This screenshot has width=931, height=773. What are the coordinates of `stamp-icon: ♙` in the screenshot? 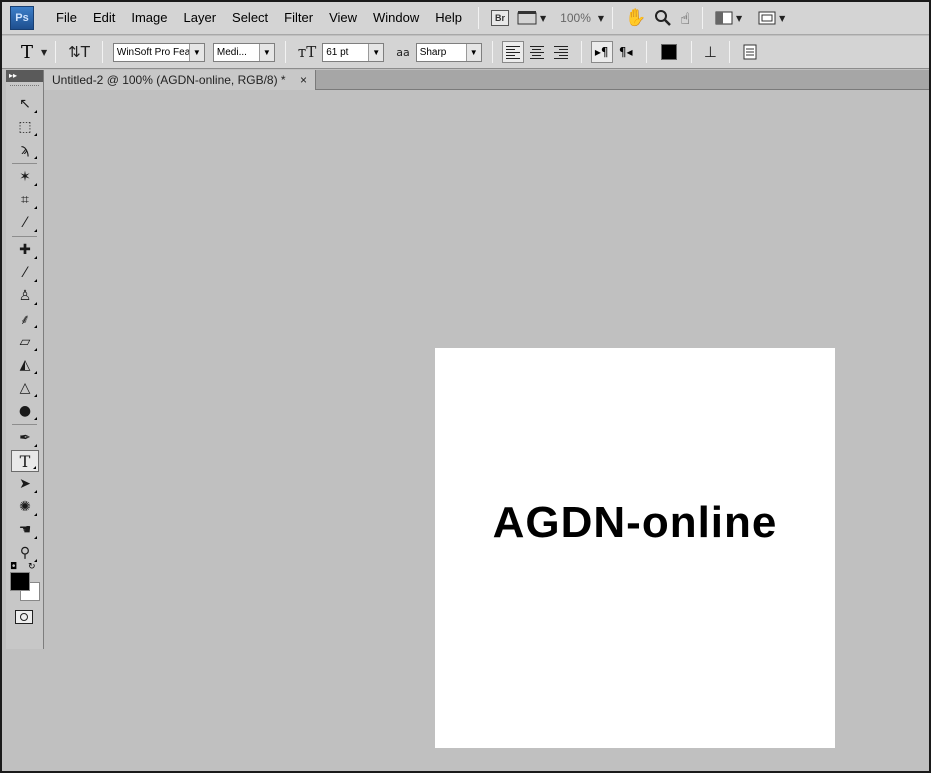 It's located at (25, 296).